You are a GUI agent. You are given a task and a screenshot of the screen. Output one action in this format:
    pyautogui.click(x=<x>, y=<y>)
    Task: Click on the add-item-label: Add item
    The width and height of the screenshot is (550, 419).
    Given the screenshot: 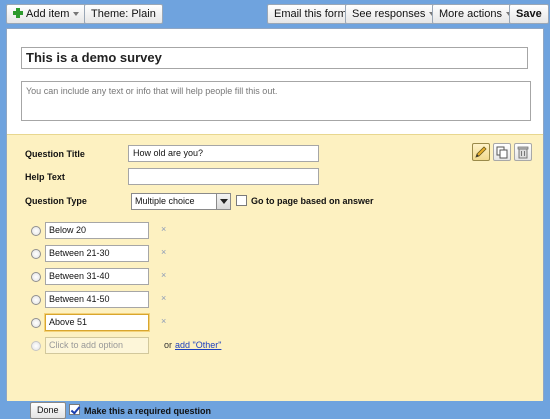 What is the action you would take?
    pyautogui.click(x=48, y=14)
    